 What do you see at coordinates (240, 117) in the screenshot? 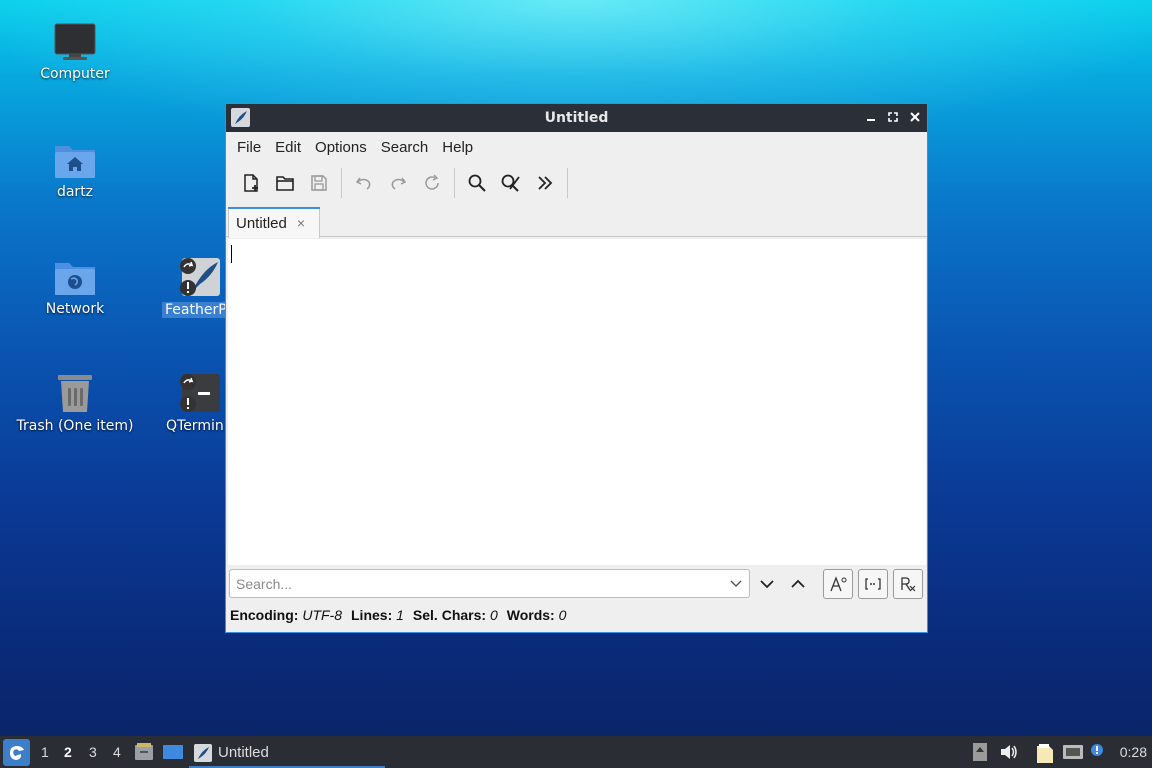
I see `featherpad-app-icon` at bounding box center [240, 117].